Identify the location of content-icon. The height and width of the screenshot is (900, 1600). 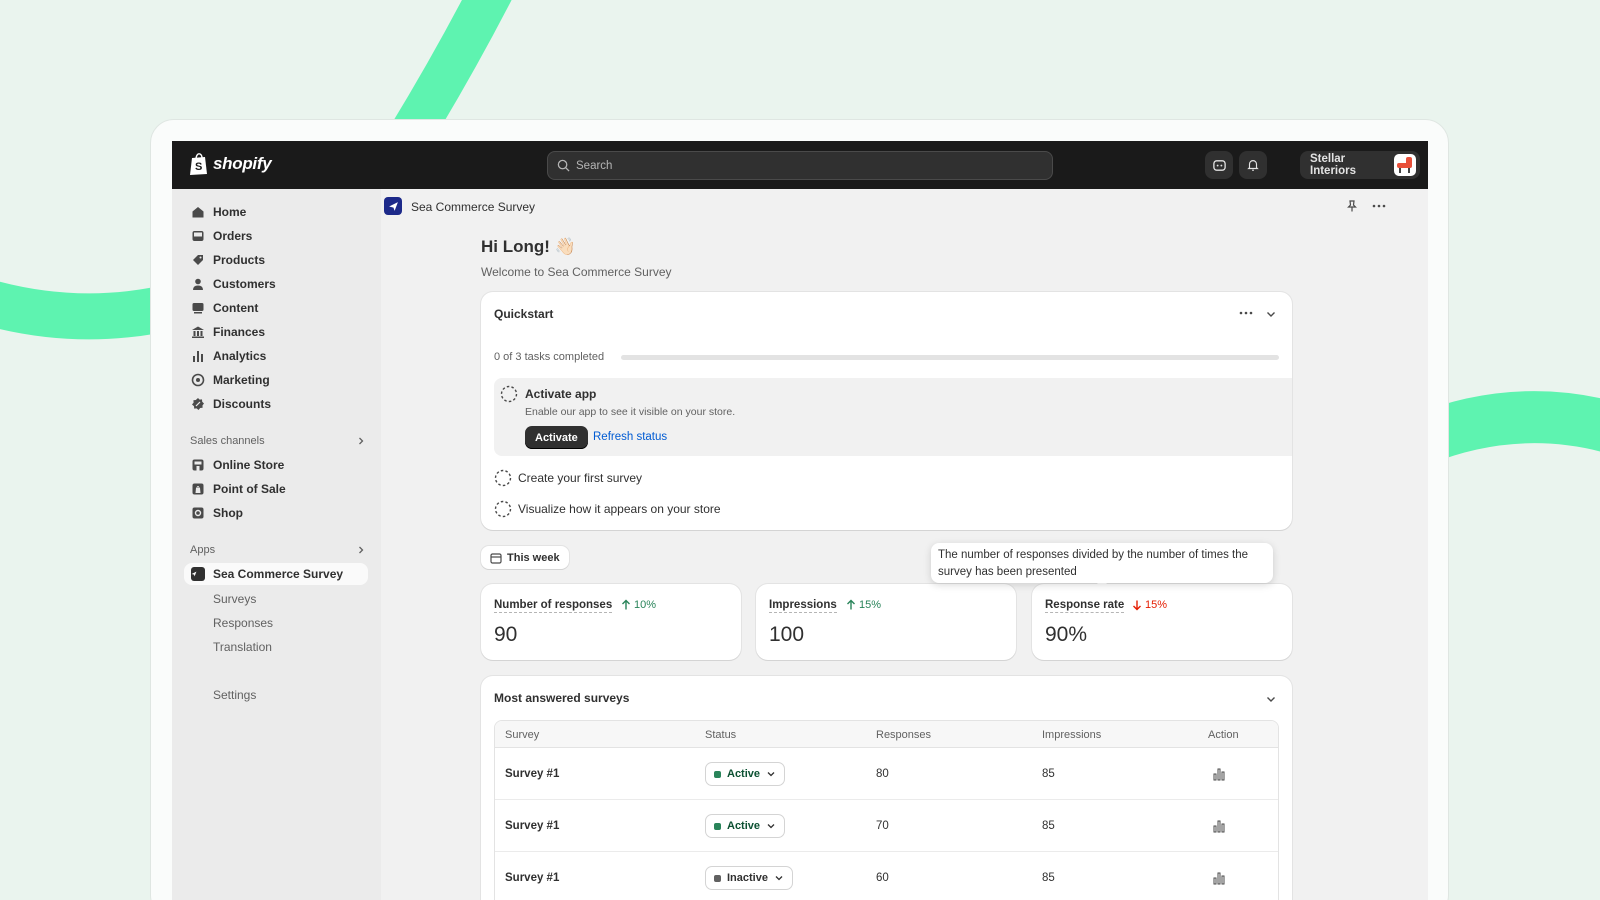
(198, 308).